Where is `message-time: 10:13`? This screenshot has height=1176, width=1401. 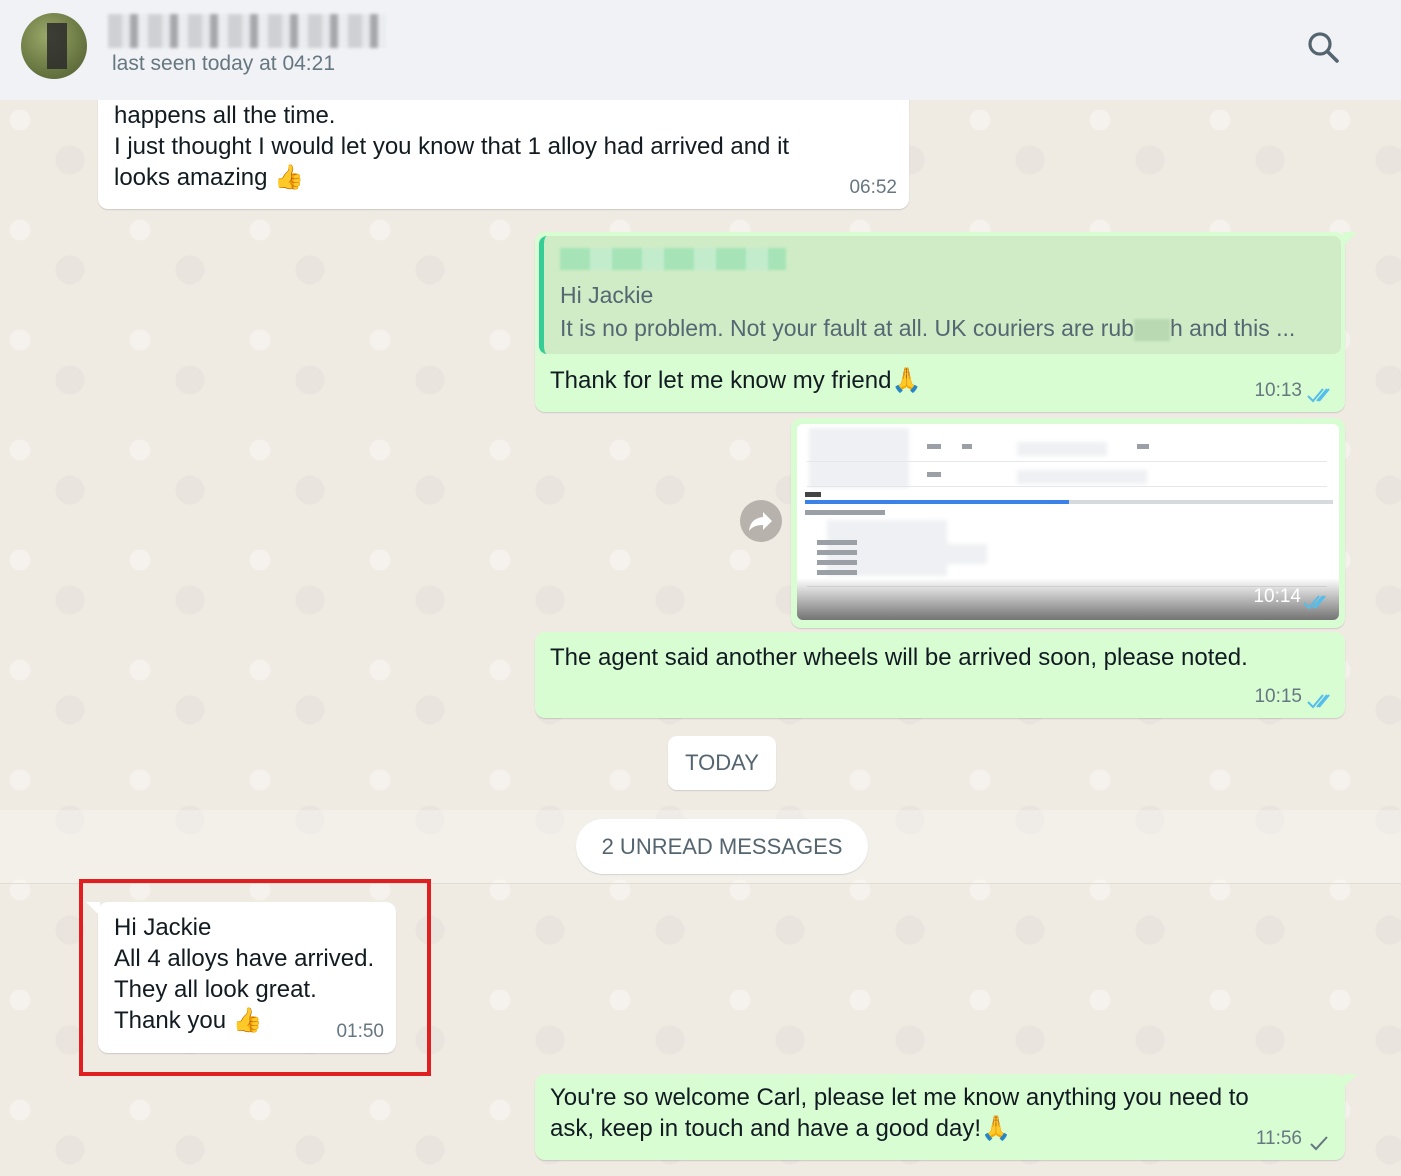 message-time: 10:13 is located at coordinates (1278, 390).